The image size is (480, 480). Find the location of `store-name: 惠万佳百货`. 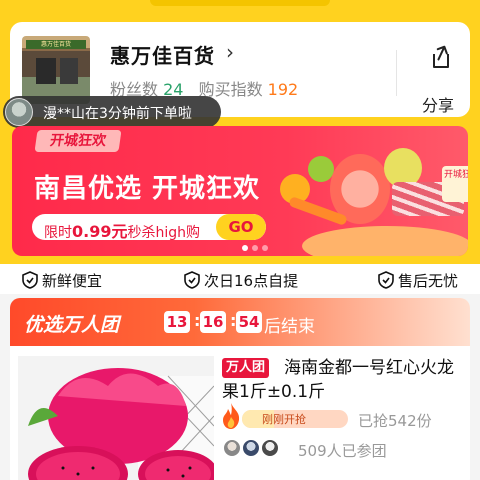

store-name: 惠万佳百货 is located at coordinates (162, 54).